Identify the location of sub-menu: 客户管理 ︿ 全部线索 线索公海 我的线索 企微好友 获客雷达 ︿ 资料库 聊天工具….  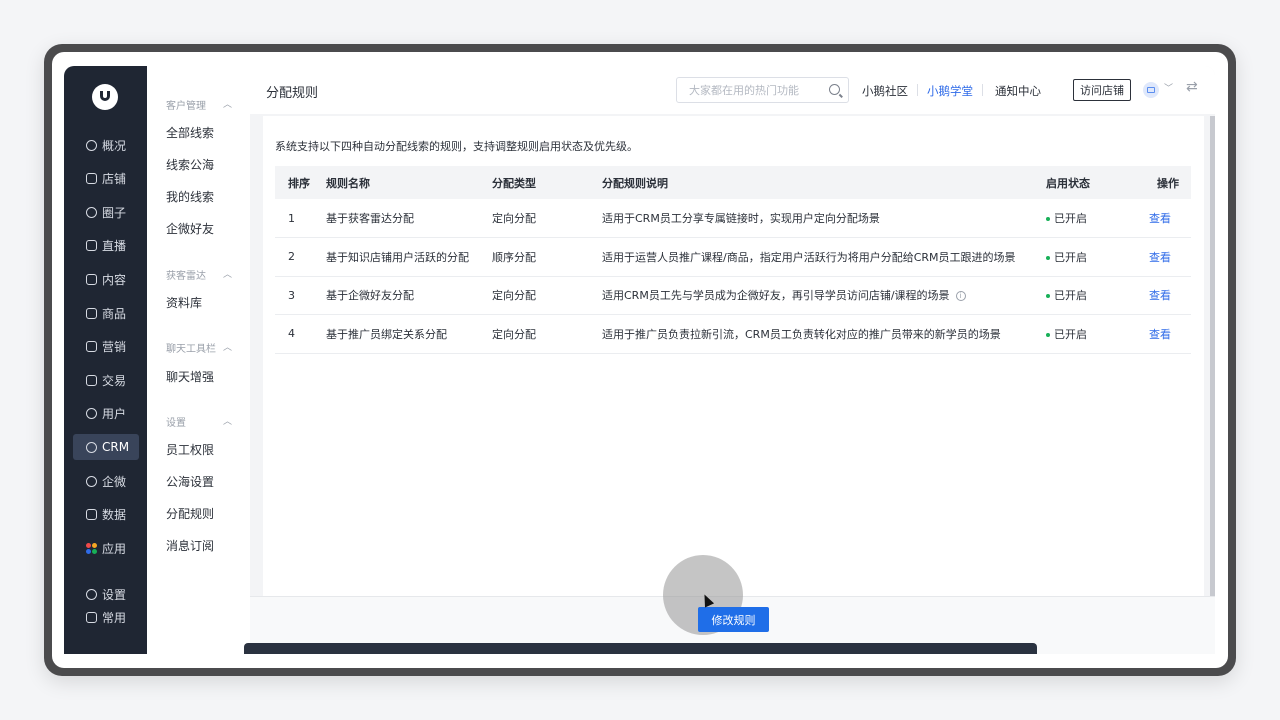
(198, 360).